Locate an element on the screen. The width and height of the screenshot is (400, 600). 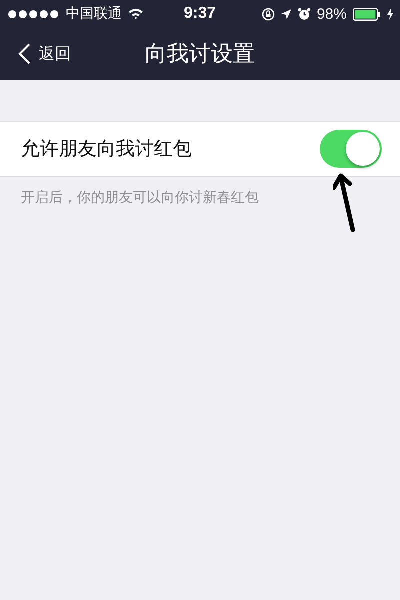
hint-text: 开启后，你的朋友可以向你讨新春红包 is located at coordinates (140, 198).